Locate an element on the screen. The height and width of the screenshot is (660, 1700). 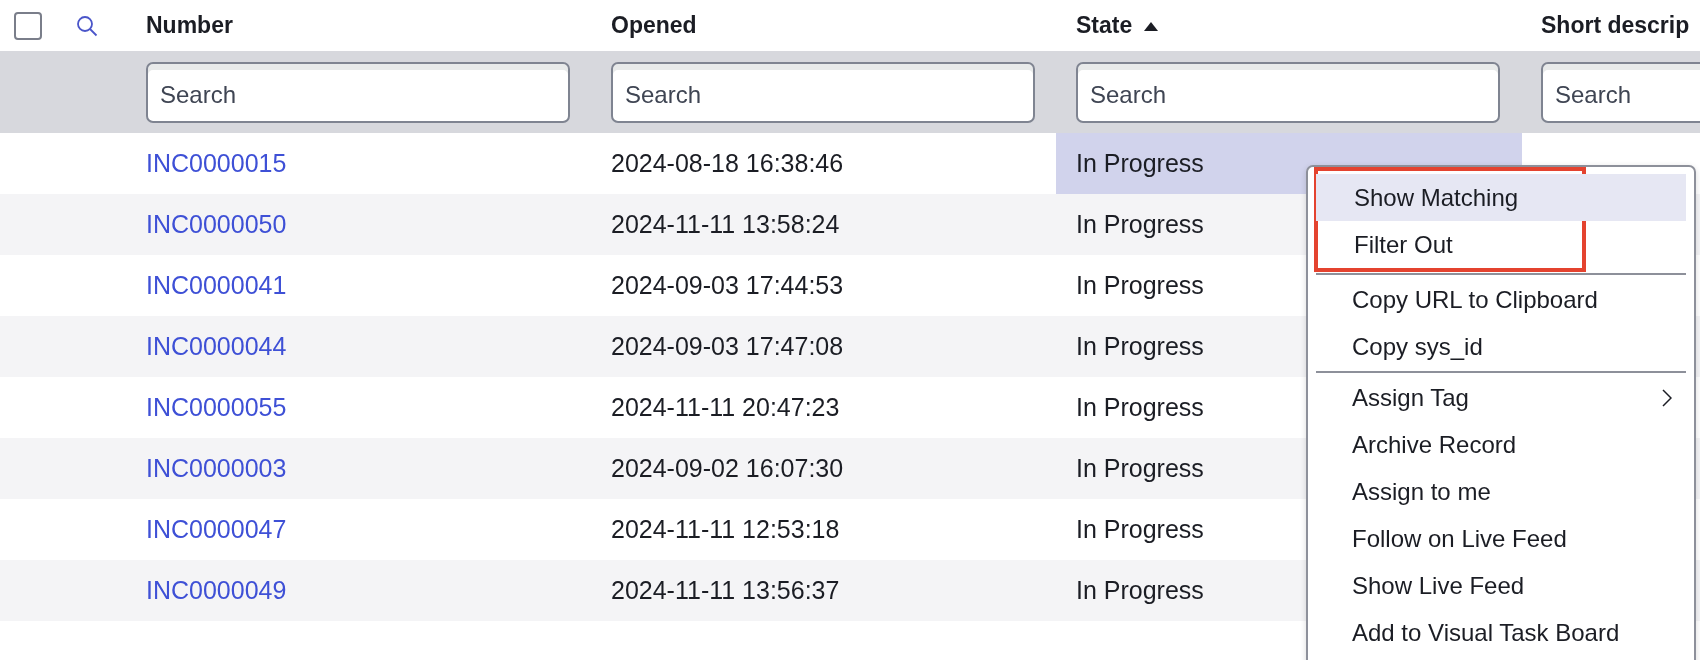
table-cell: 2024-09-03 17:47:08 is located at coordinates (727, 346).